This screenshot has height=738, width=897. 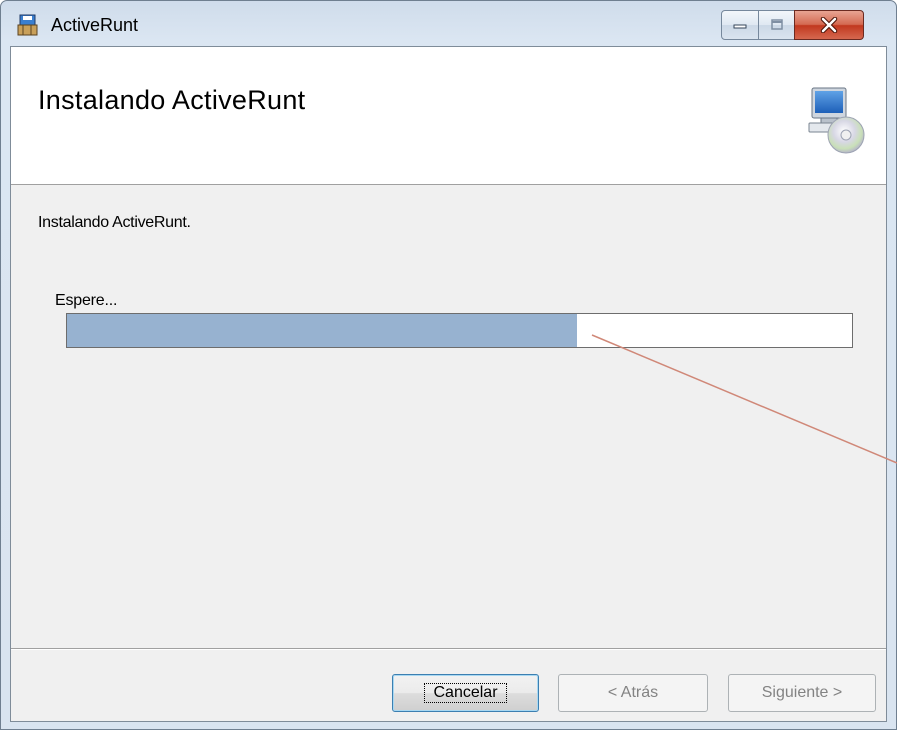 I want to click on close-icon, so click(x=829, y=25).